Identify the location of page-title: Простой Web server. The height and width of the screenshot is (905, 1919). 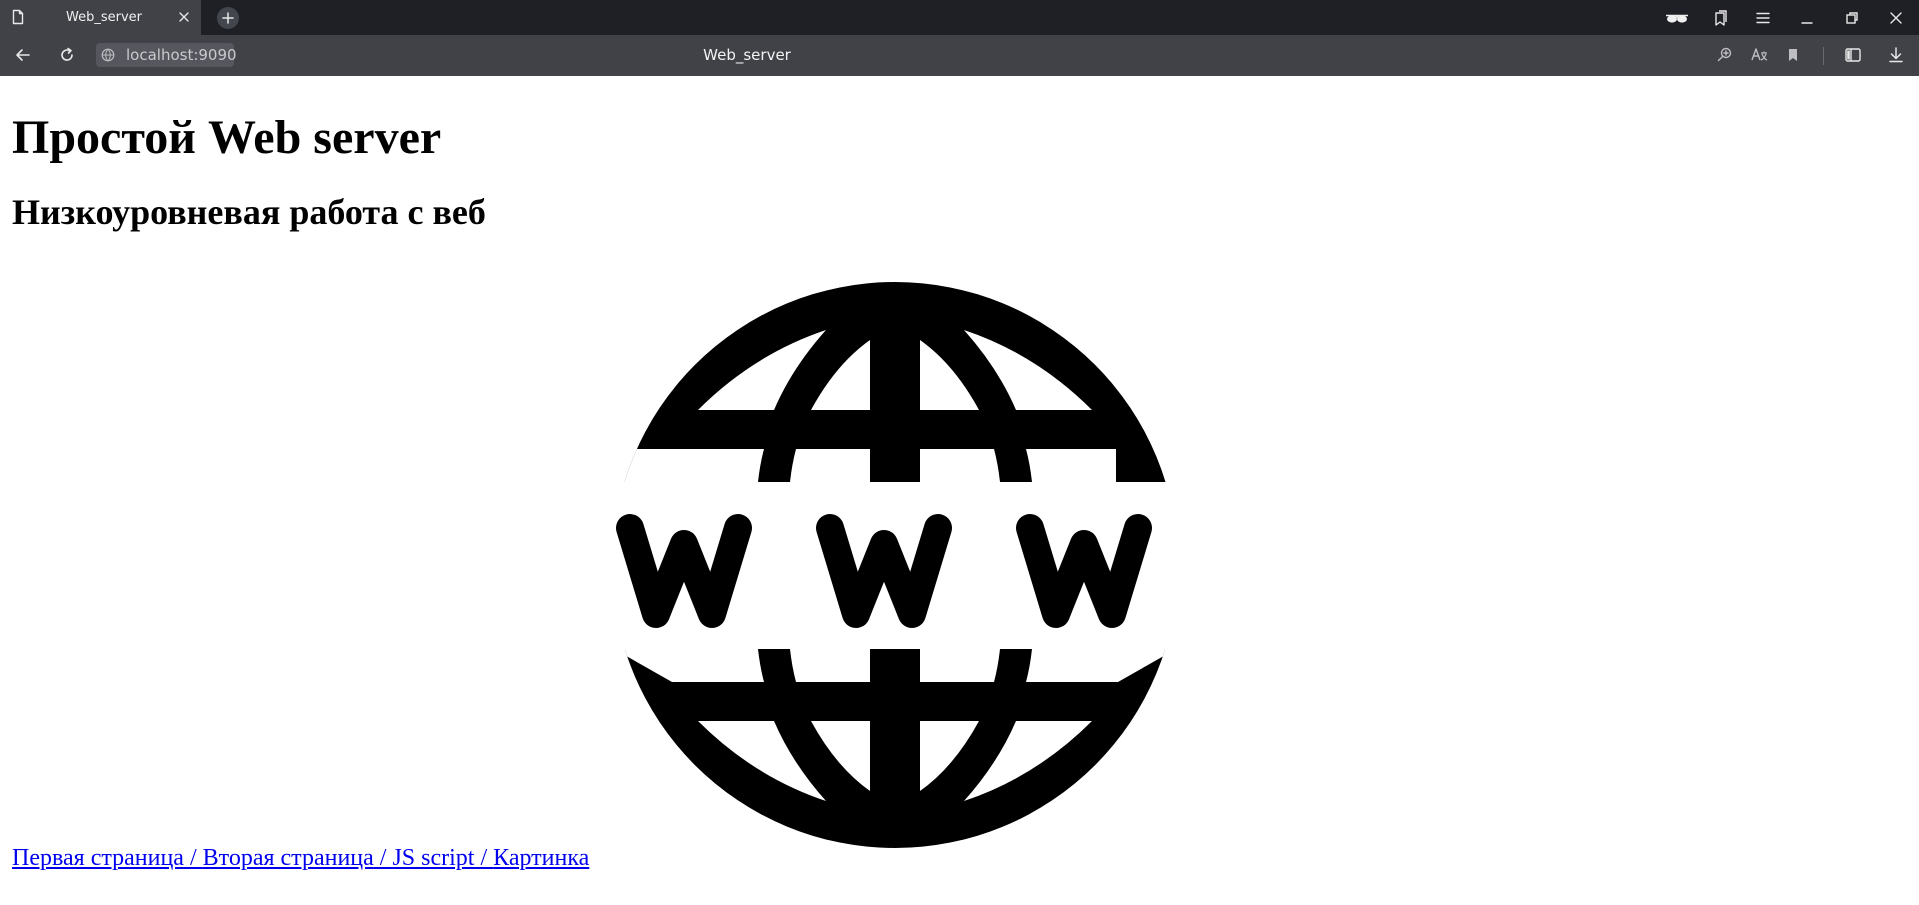
(227, 137).